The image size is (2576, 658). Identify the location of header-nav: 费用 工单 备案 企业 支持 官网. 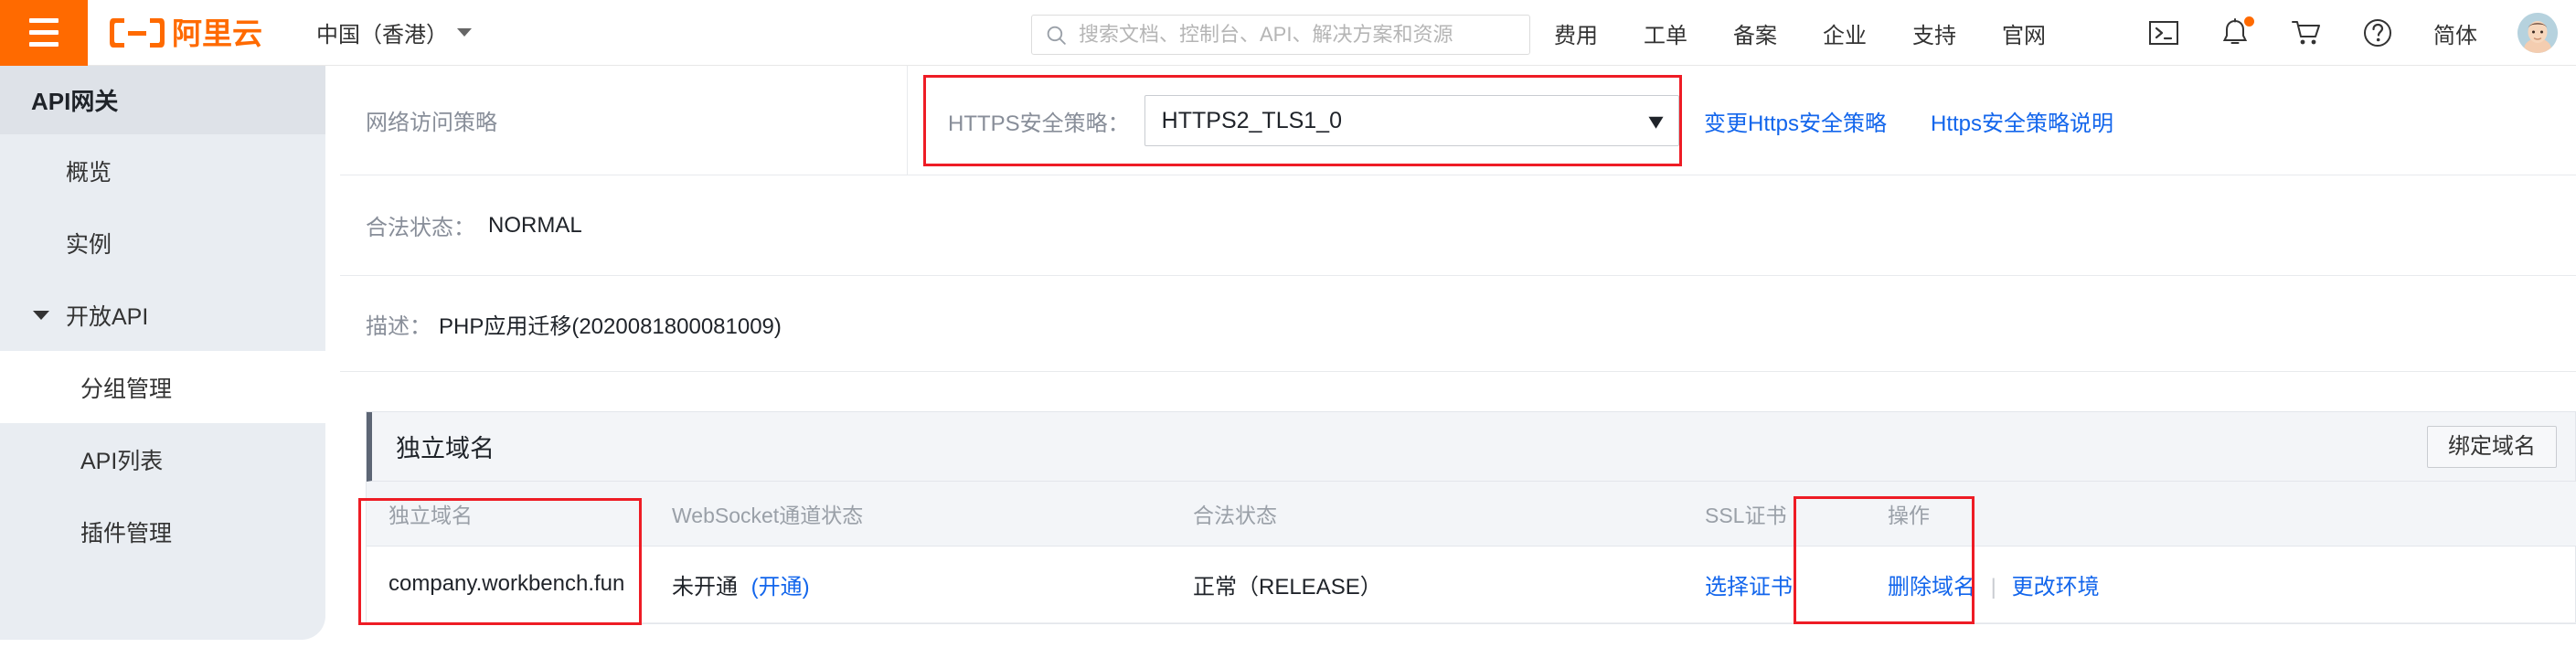
(1800, 33).